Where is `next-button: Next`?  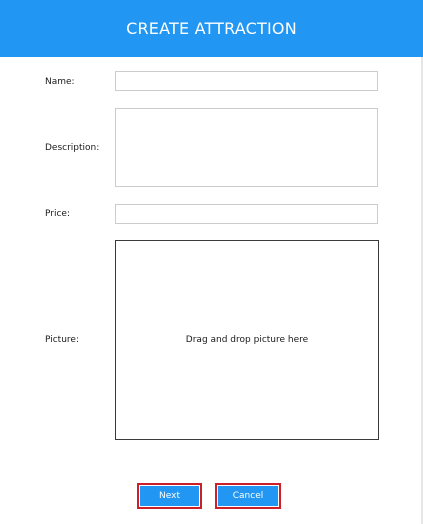 next-button: Next is located at coordinates (169, 496).